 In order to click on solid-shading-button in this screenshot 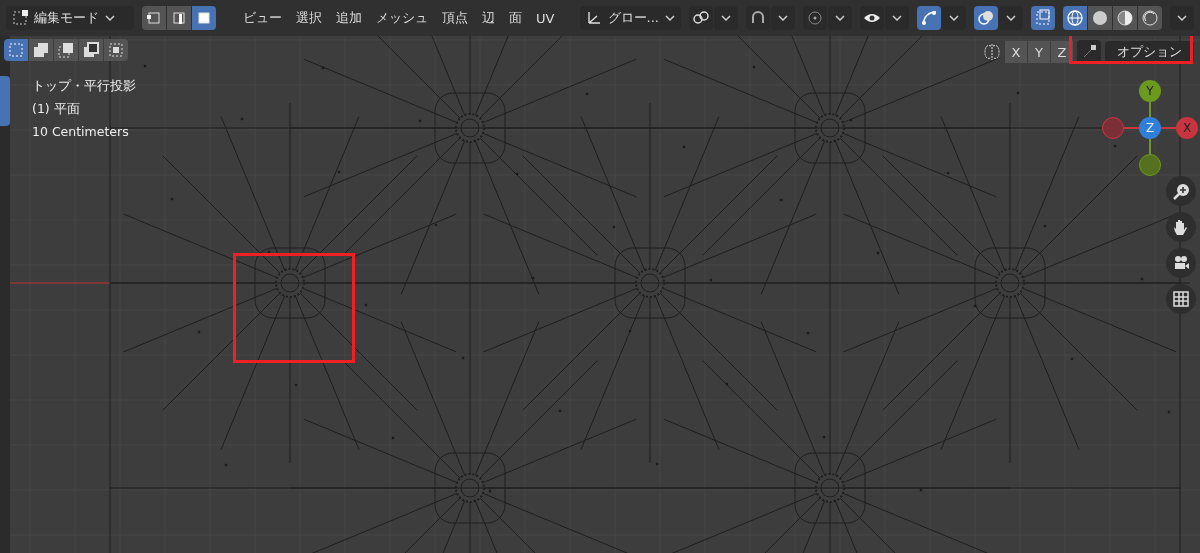, I will do `click(1100, 18)`.